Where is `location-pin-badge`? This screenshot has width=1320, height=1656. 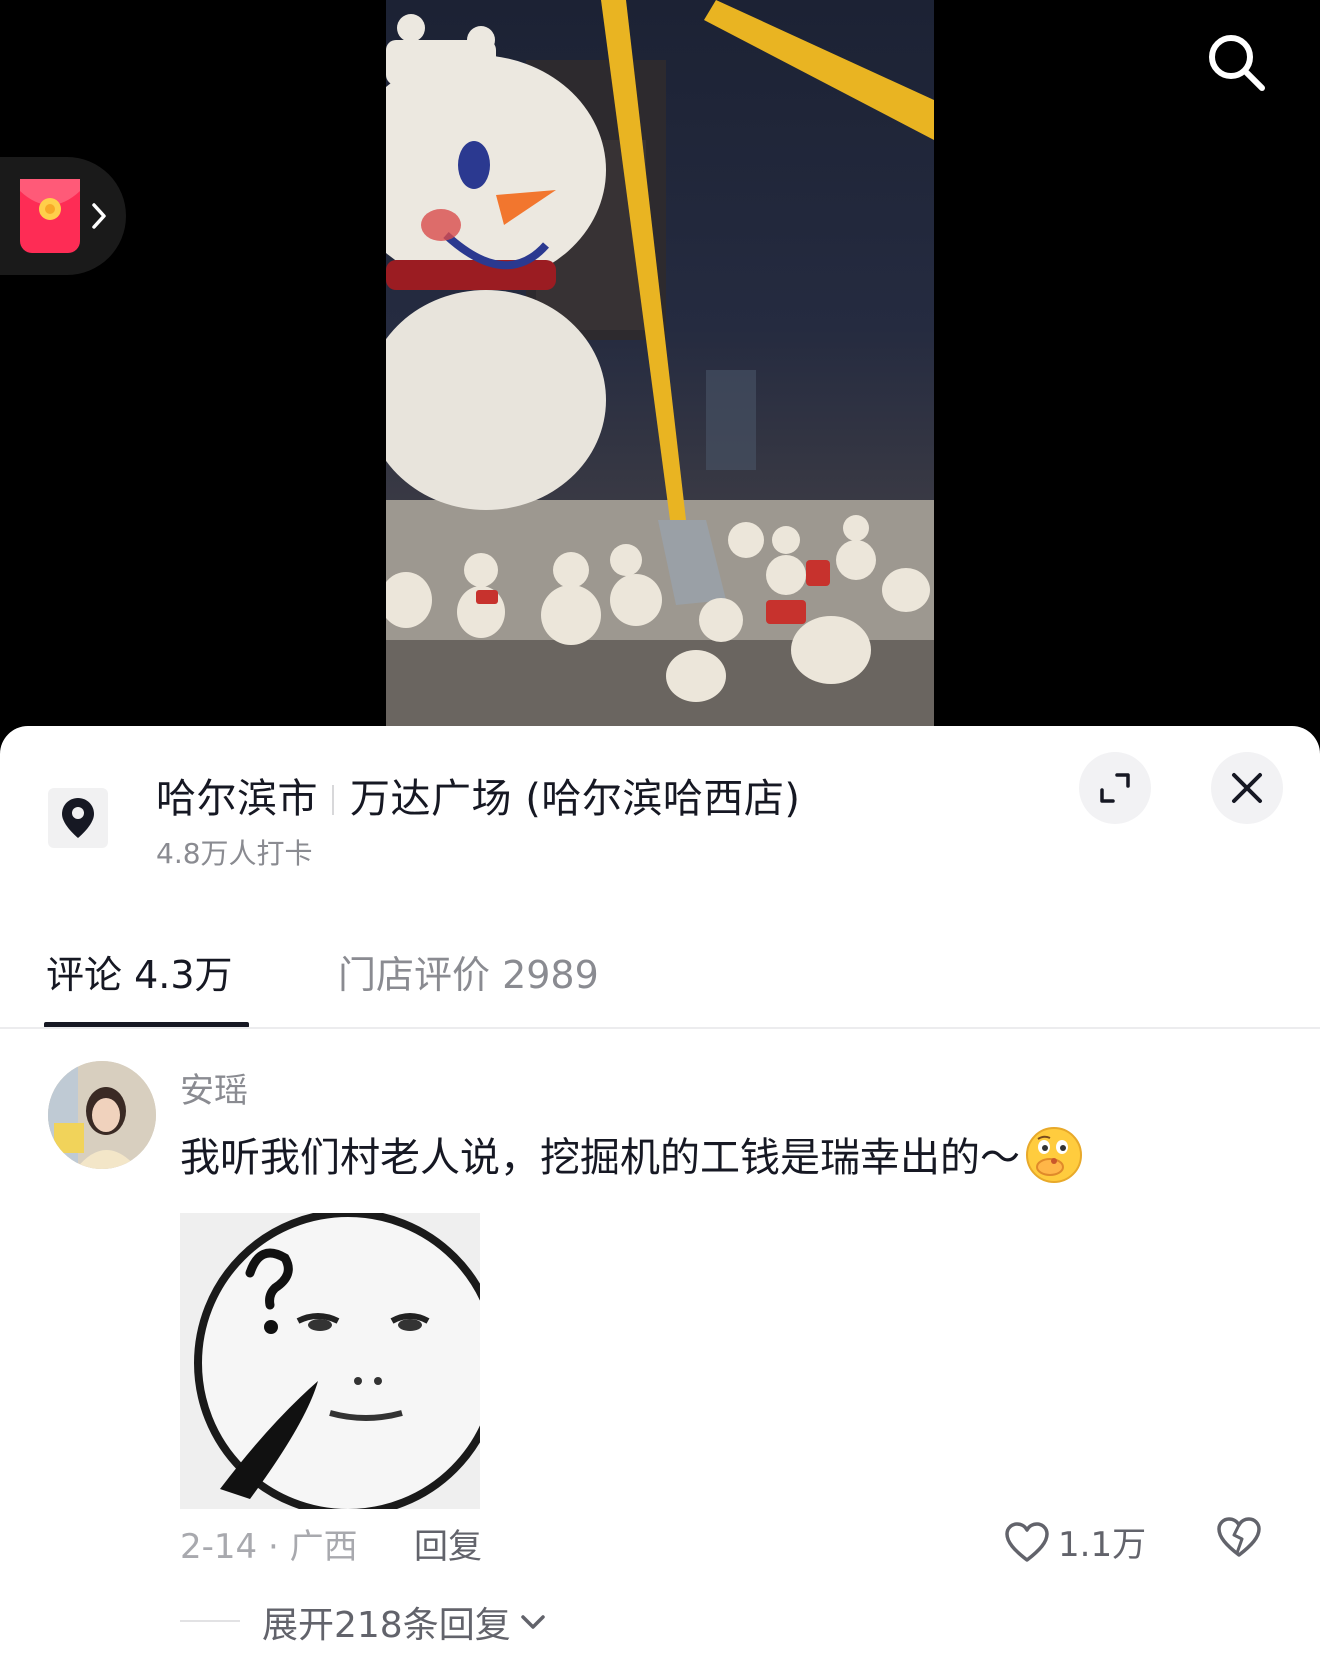 location-pin-badge is located at coordinates (78, 818).